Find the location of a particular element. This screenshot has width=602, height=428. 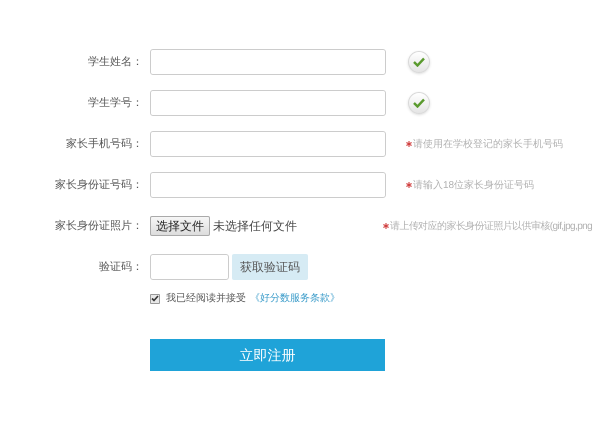

get-code-button: 获取验证码 is located at coordinates (270, 267).